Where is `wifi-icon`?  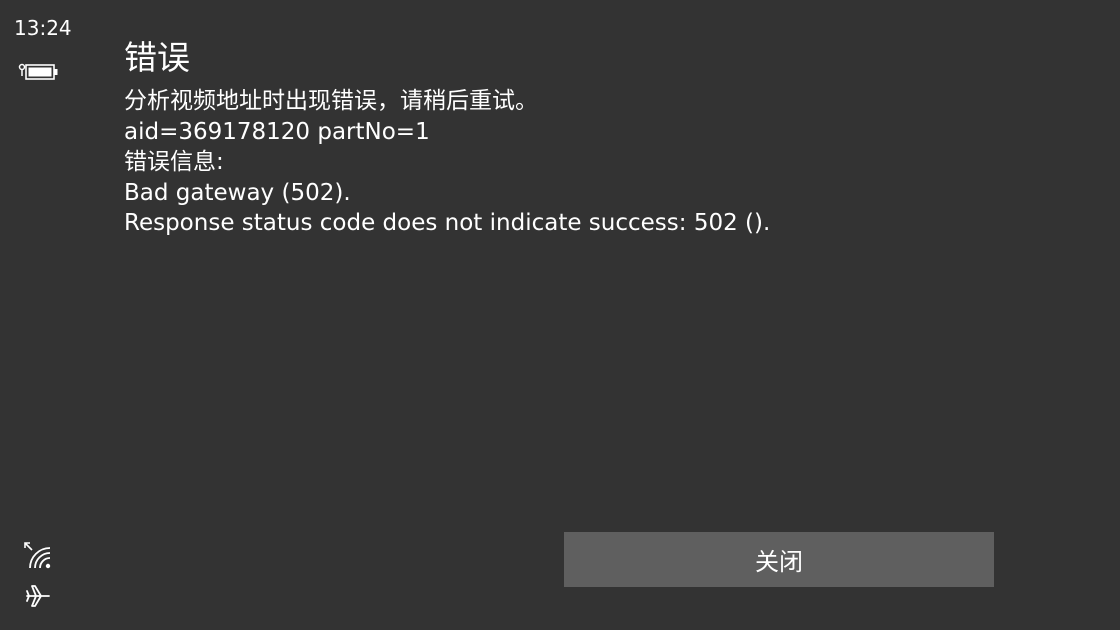 wifi-icon is located at coordinates (37, 555).